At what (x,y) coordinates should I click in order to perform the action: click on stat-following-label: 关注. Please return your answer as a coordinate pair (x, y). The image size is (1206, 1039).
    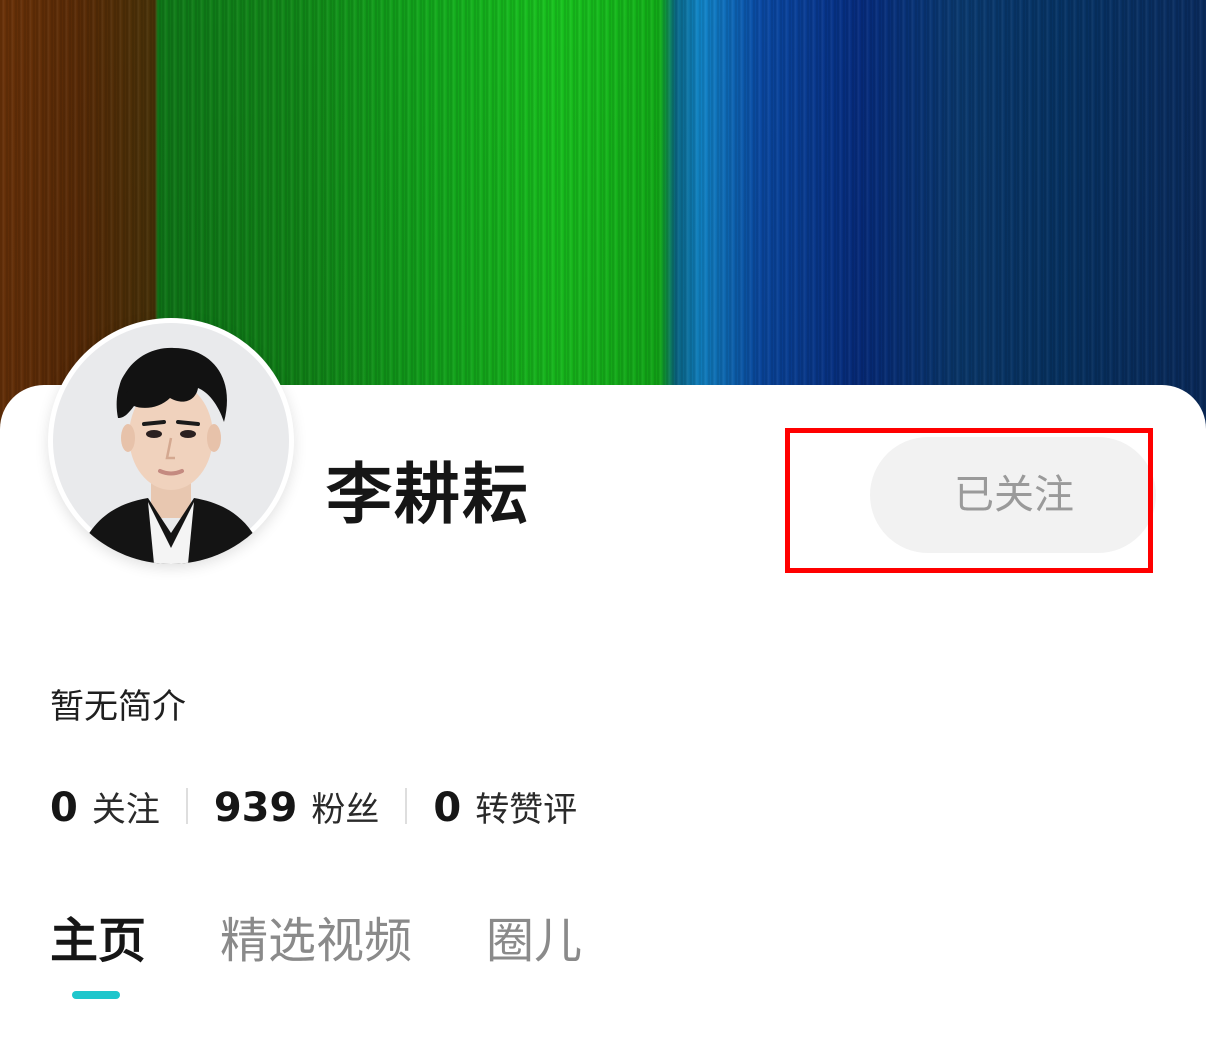
    Looking at the image, I should click on (125, 809).